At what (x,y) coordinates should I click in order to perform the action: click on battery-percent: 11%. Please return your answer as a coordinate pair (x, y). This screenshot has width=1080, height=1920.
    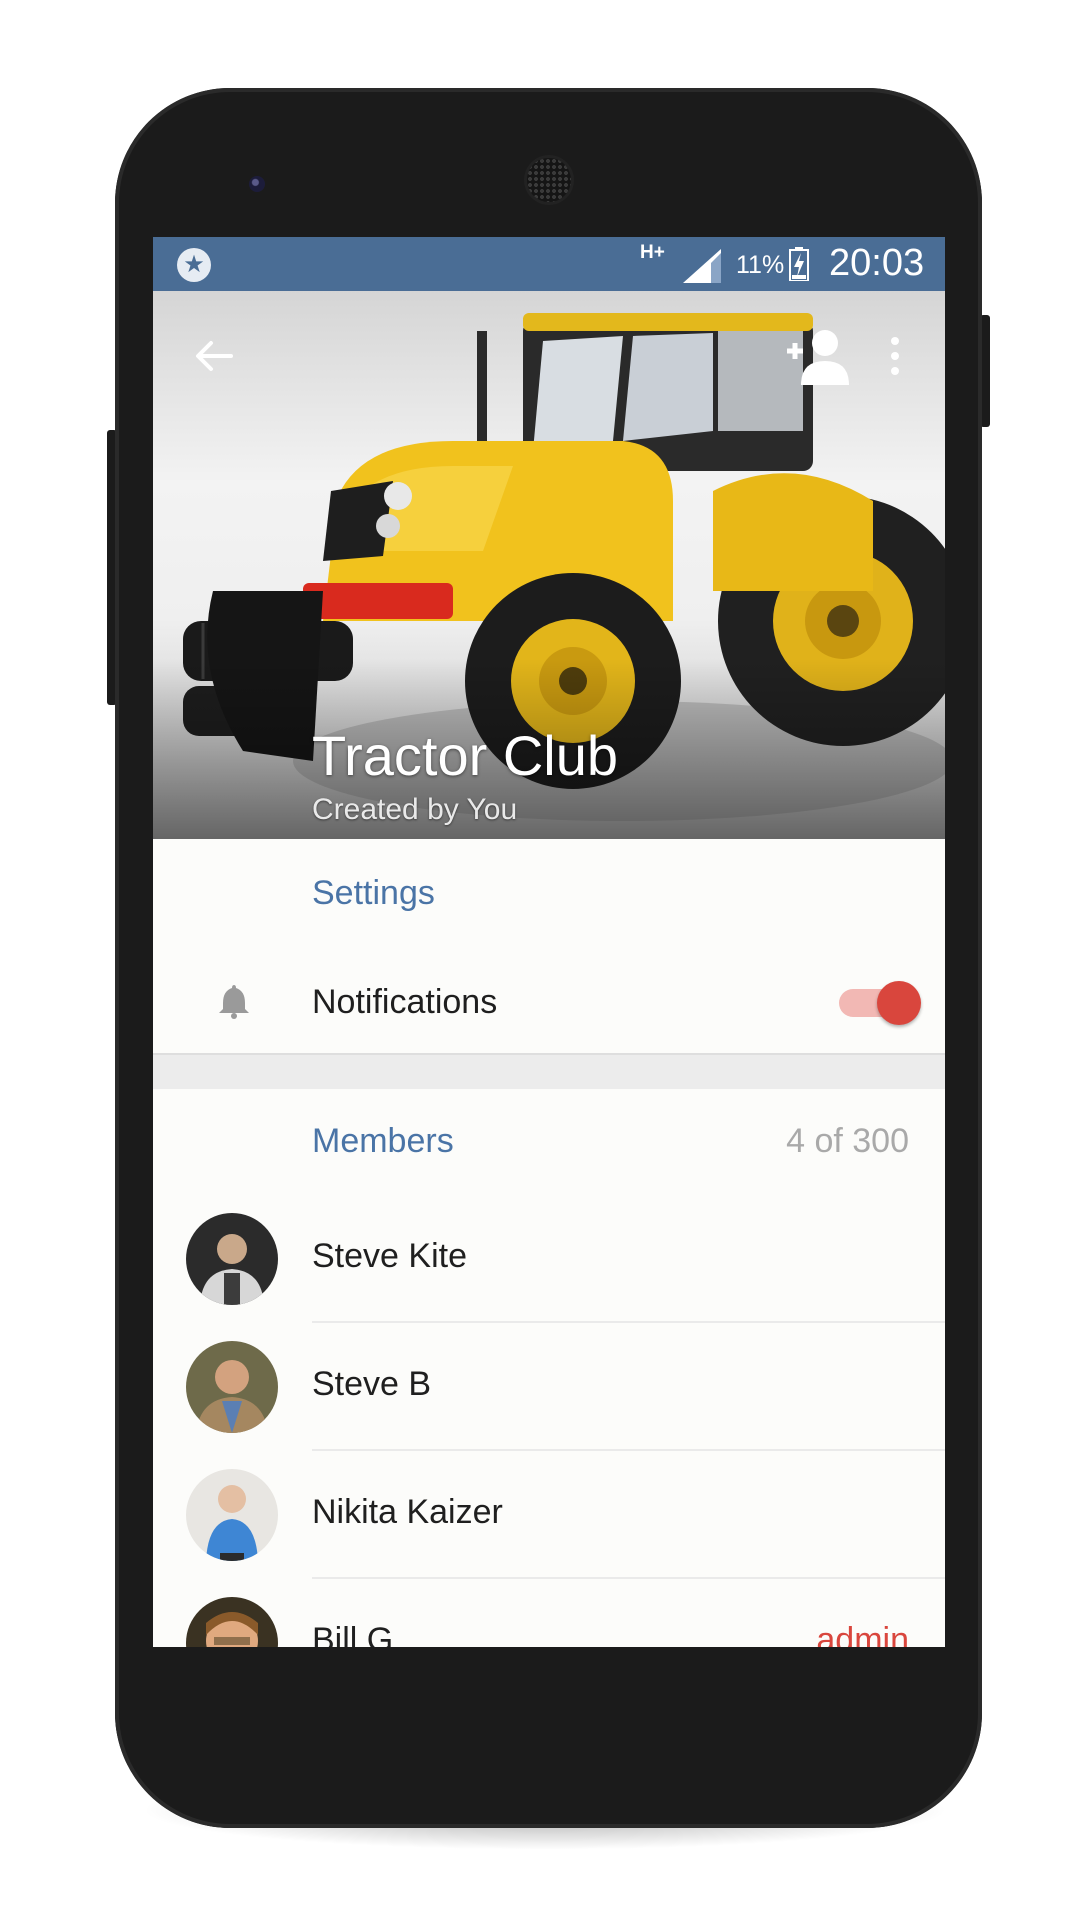
    Looking at the image, I should click on (760, 265).